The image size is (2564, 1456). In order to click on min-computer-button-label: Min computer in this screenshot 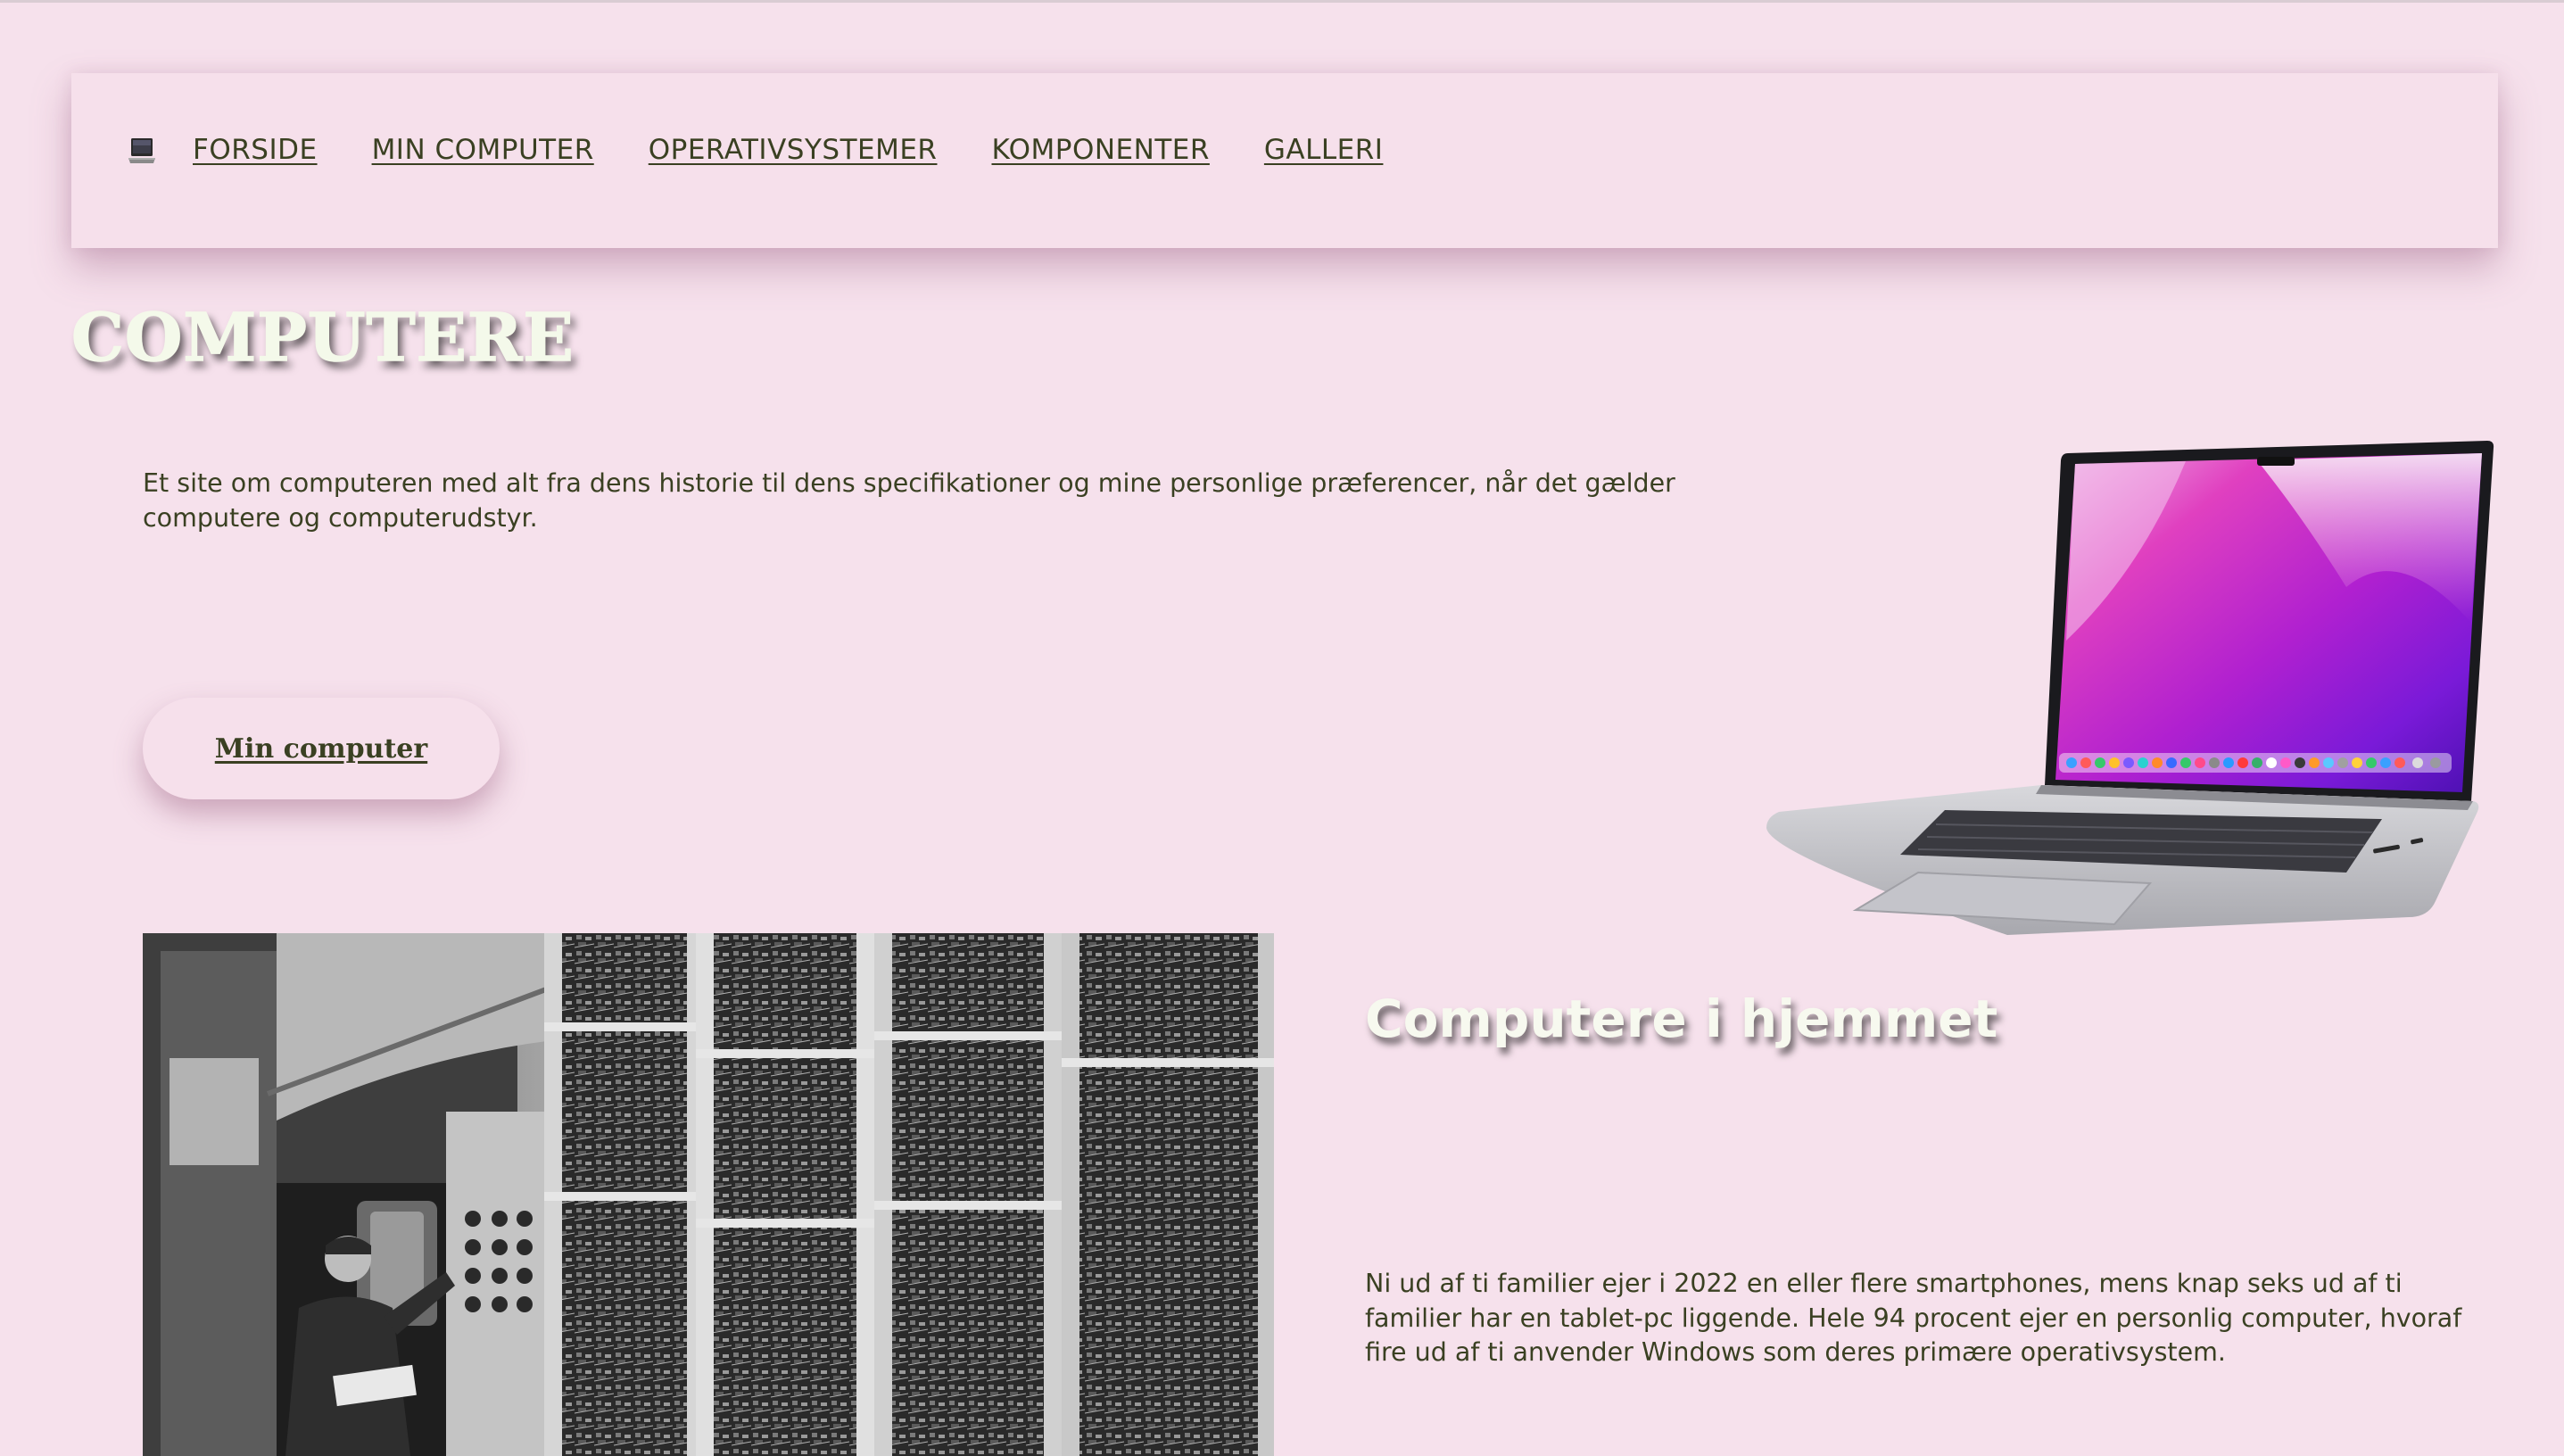, I will do `click(321, 749)`.